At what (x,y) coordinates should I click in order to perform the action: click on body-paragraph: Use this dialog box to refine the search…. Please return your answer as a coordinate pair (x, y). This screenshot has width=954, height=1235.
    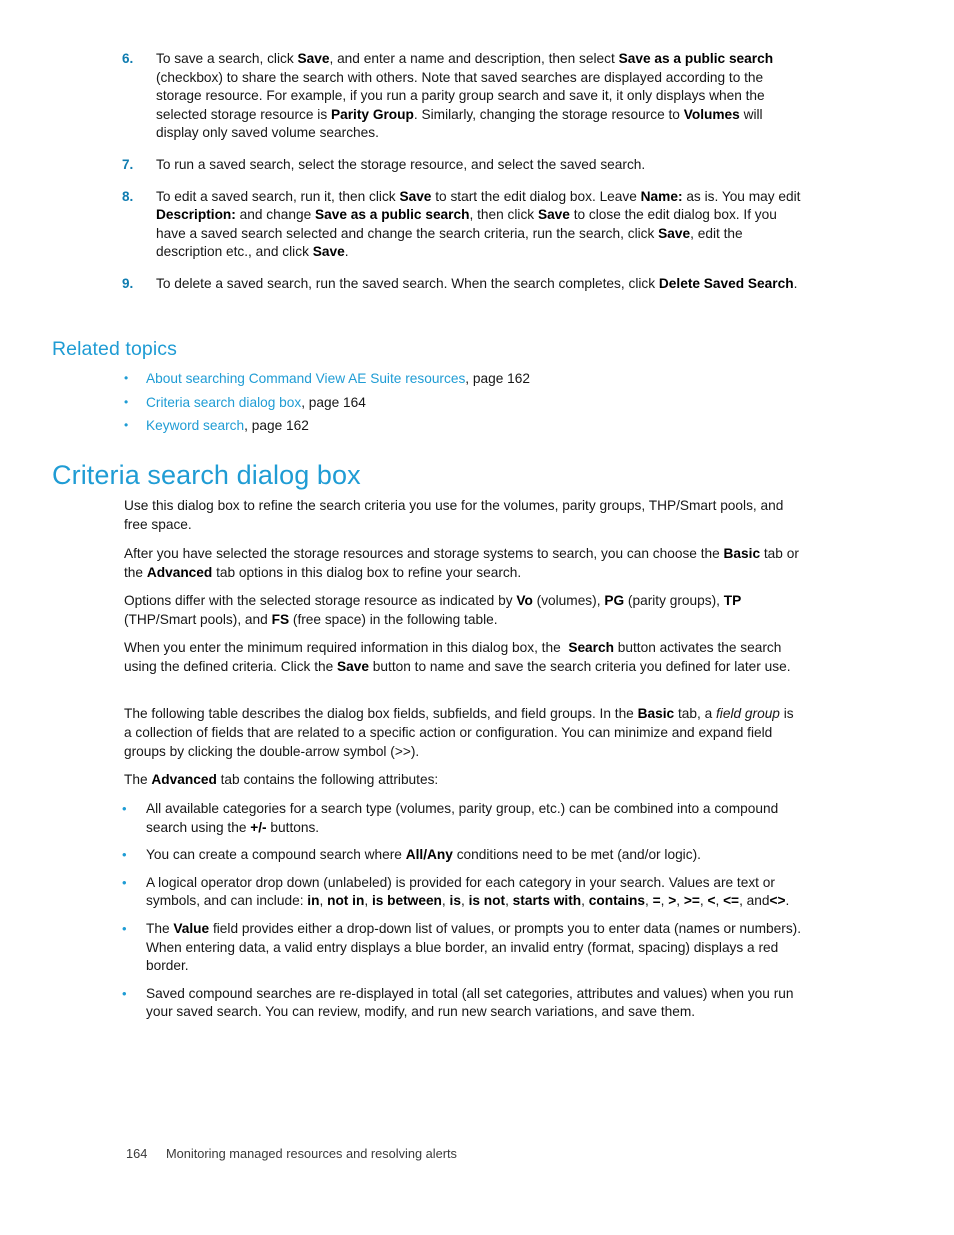
    Looking at the image, I should click on (454, 515).